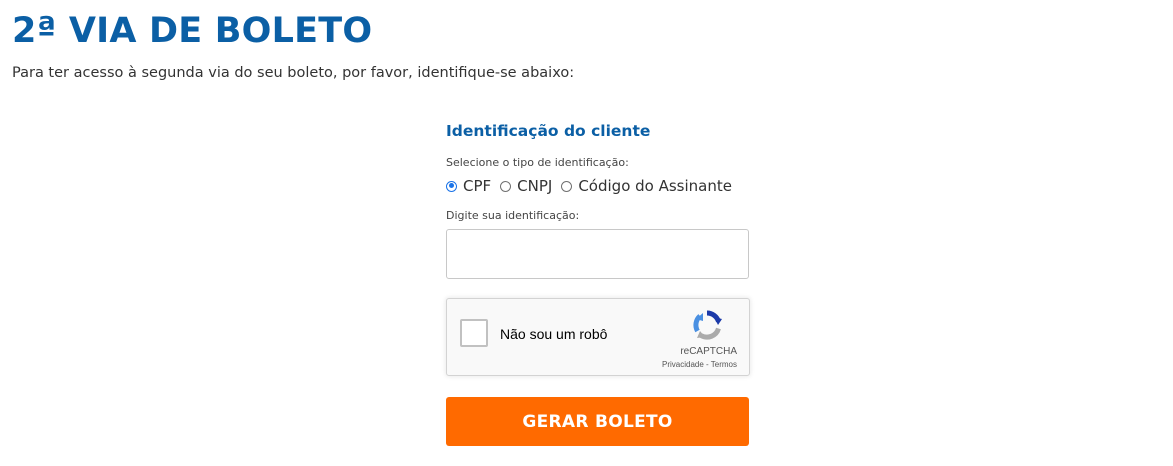 The height and width of the screenshot is (466, 1173). What do you see at coordinates (513, 215) in the screenshot?
I see `id-input-label: Digite sua identificação:` at bounding box center [513, 215].